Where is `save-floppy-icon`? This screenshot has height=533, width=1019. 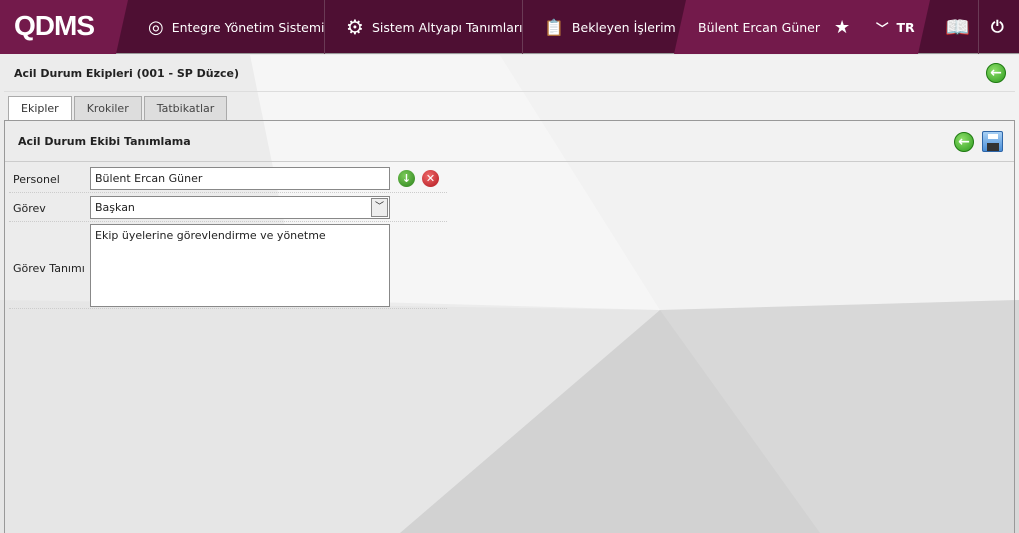 save-floppy-icon is located at coordinates (992, 141).